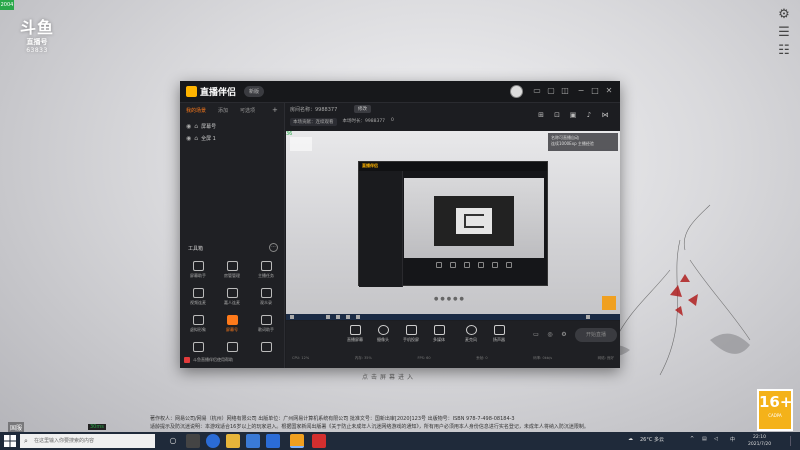 This screenshot has width=800, height=450. I want to click on task-icon, so click(266, 266).